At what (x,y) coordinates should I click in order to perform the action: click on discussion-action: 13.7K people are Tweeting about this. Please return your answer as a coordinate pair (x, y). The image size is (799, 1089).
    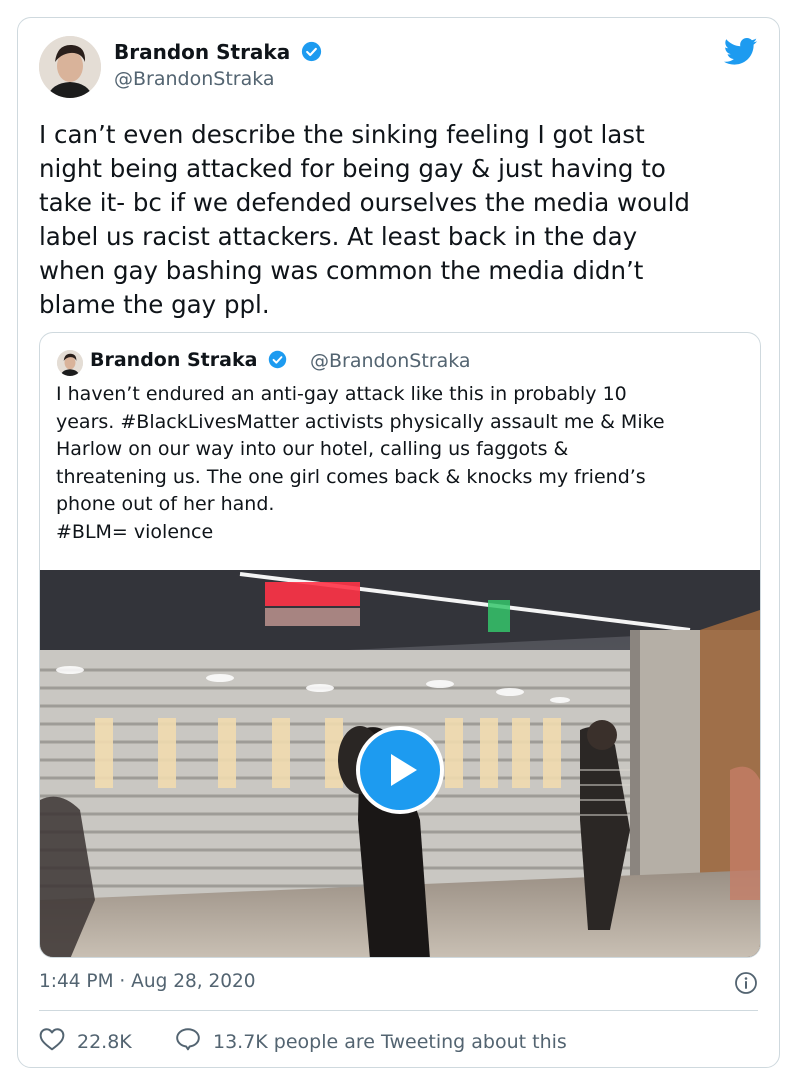
    Looking at the image, I should click on (371, 1041).